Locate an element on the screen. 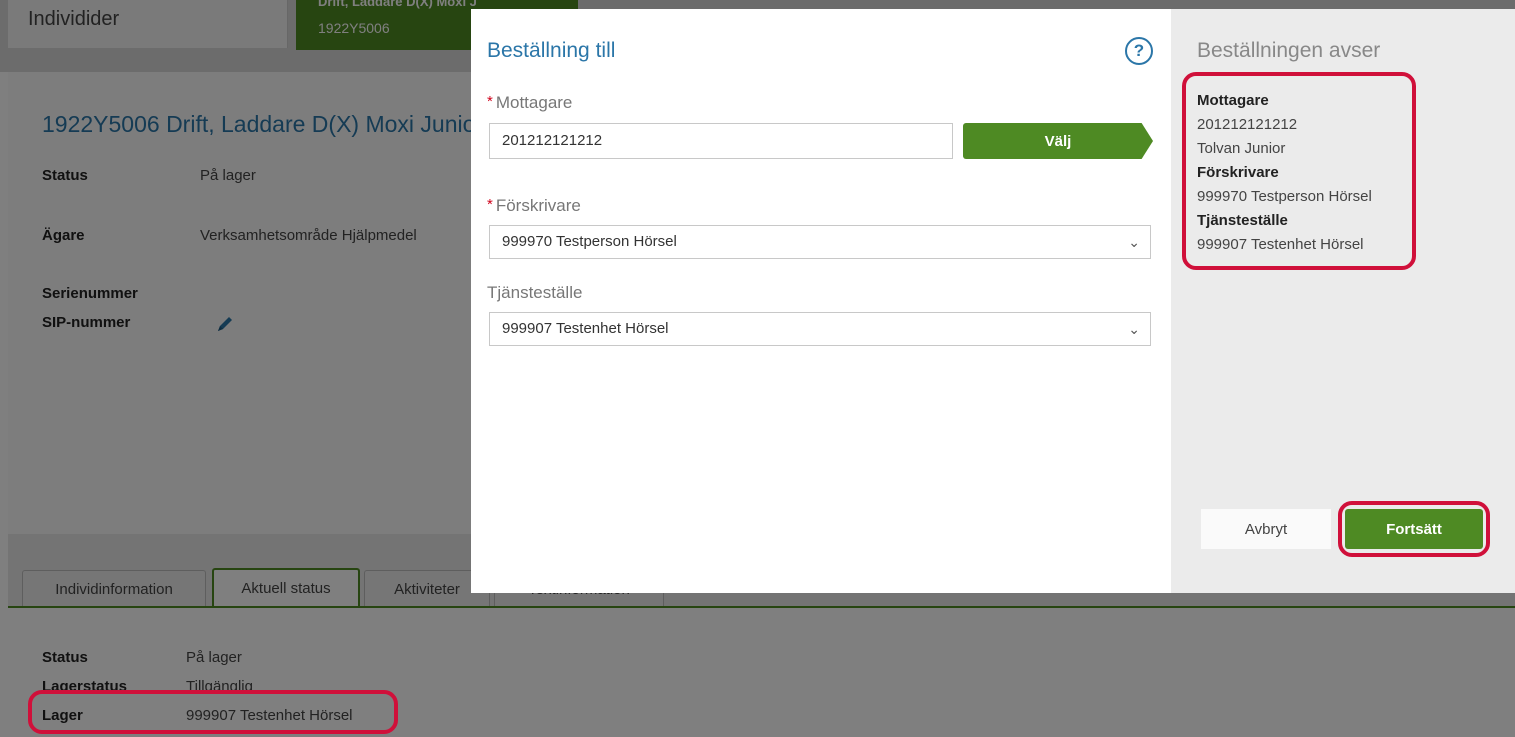  summary-title: Beställningen avser is located at coordinates (1289, 50).